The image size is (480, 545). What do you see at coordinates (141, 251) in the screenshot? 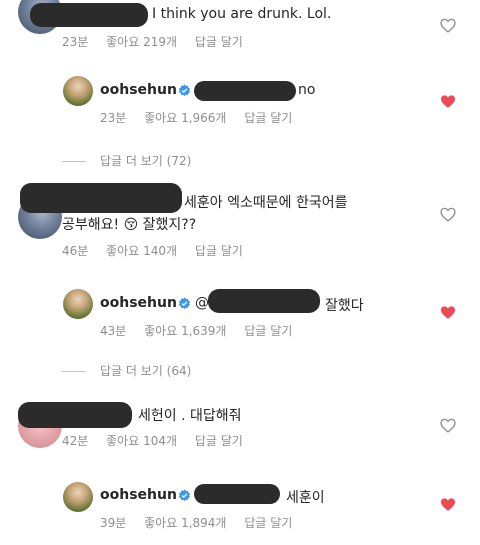
I see `like-count: 좋아요 140개` at bounding box center [141, 251].